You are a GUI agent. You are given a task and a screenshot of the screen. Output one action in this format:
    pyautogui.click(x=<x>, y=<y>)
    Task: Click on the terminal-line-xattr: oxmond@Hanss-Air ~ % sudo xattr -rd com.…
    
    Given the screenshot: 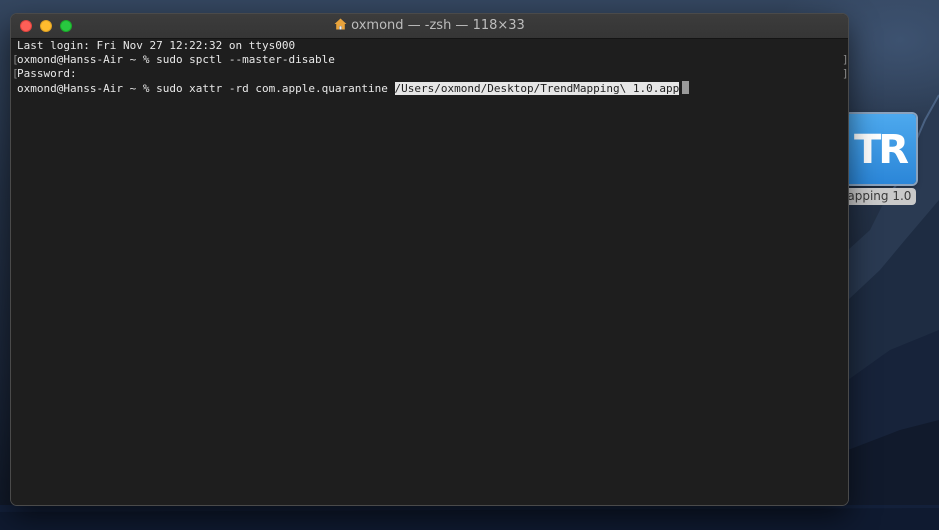 What is the action you would take?
    pyautogui.click(x=353, y=88)
    